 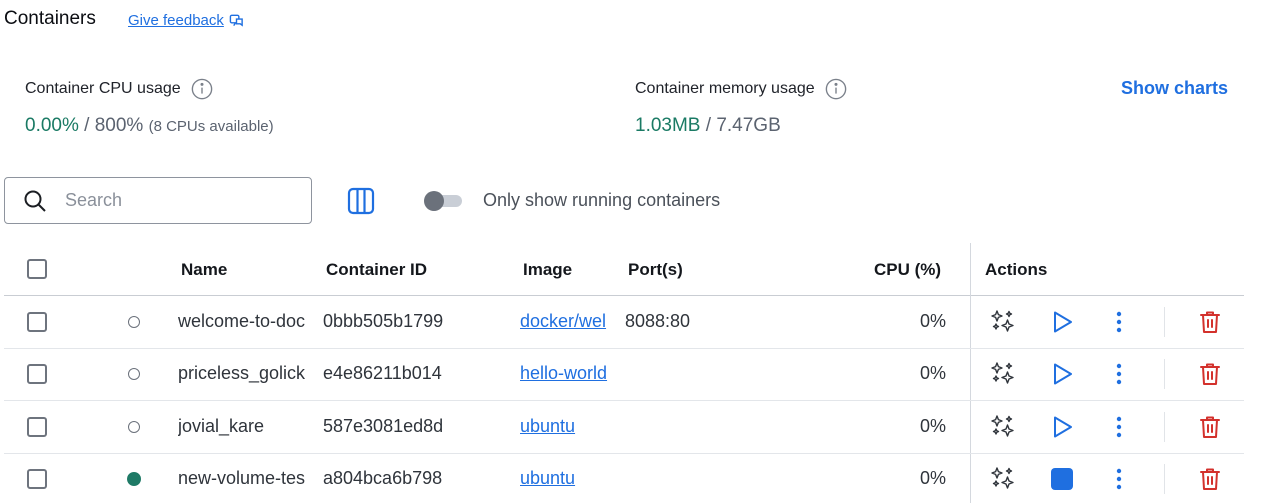 I want to click on select-all-checkbox, so click(x=37, y=269).